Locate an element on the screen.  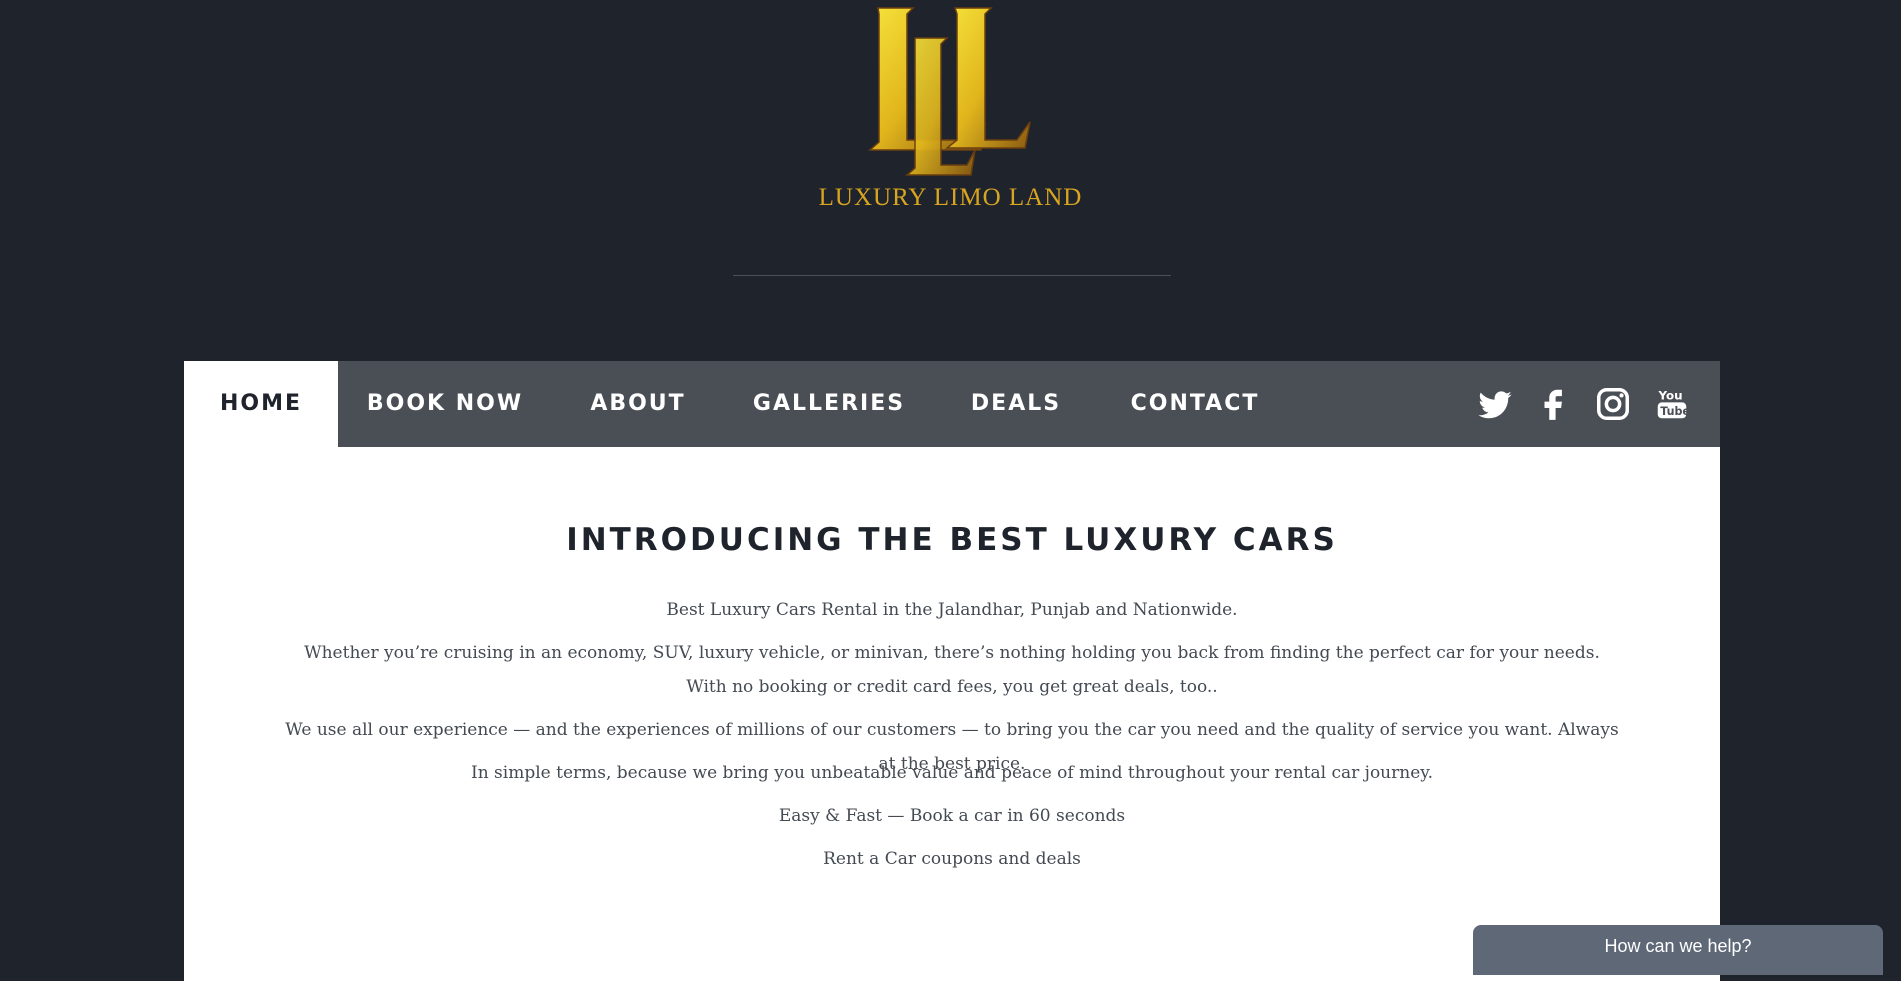
intro-paragraph: Easy & Fast — Book a car in 60 seconds is located at coordinates (952, 816).